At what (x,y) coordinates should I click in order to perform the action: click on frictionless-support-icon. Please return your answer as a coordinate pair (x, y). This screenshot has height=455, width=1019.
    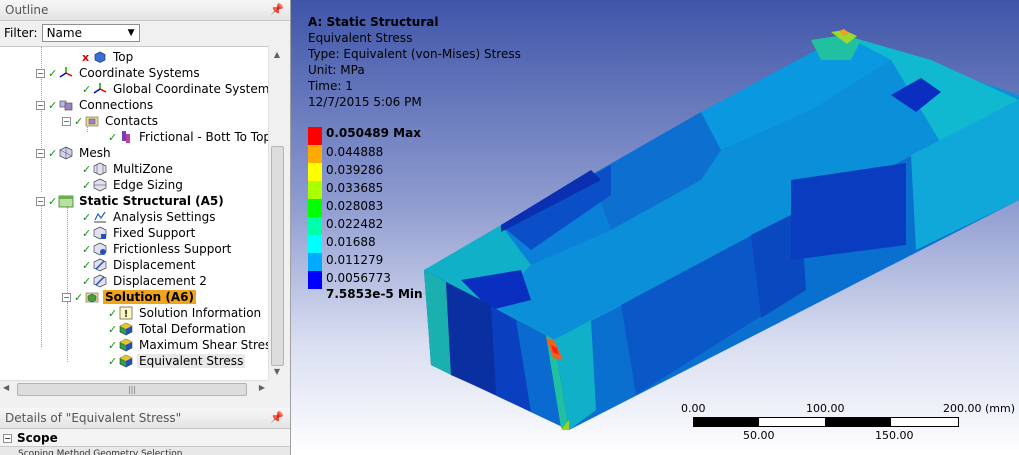
    Looking at the image, I should click on (100, 249).